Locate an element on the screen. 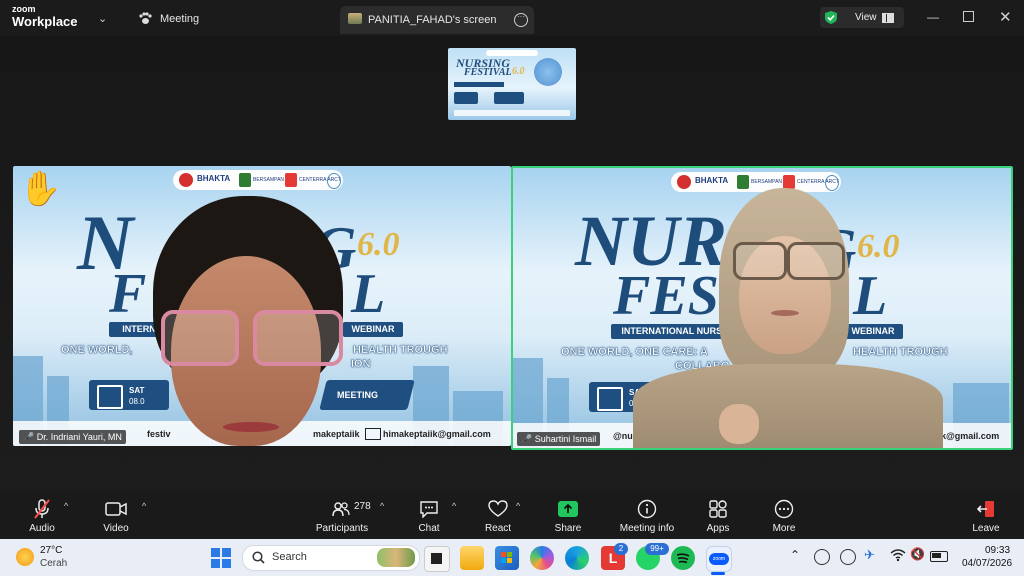 Image resolution: width=1024 pixels, height=576 pixels. participant-name-tag: 🎤 Suhartini Ismail is located at coordinates (559, 439).